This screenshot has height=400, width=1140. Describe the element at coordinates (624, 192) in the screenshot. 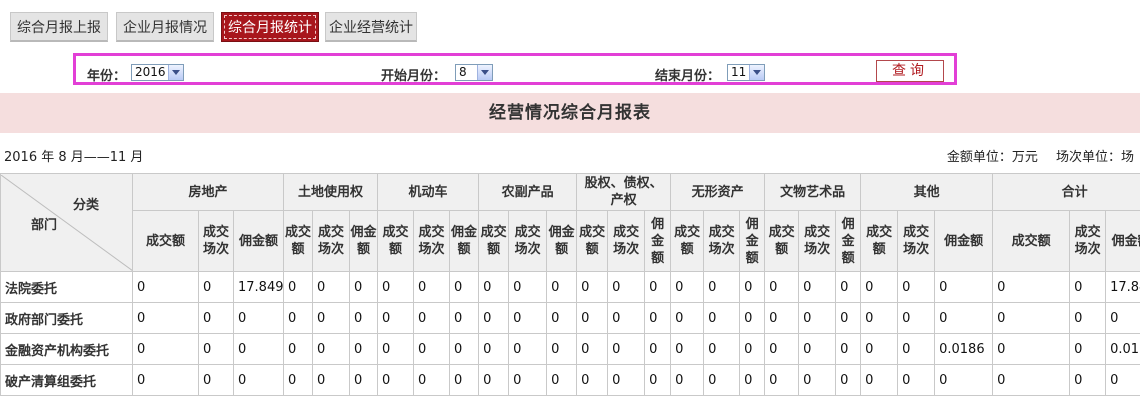

I see `category-header: 股权、债权、产权` at that location.